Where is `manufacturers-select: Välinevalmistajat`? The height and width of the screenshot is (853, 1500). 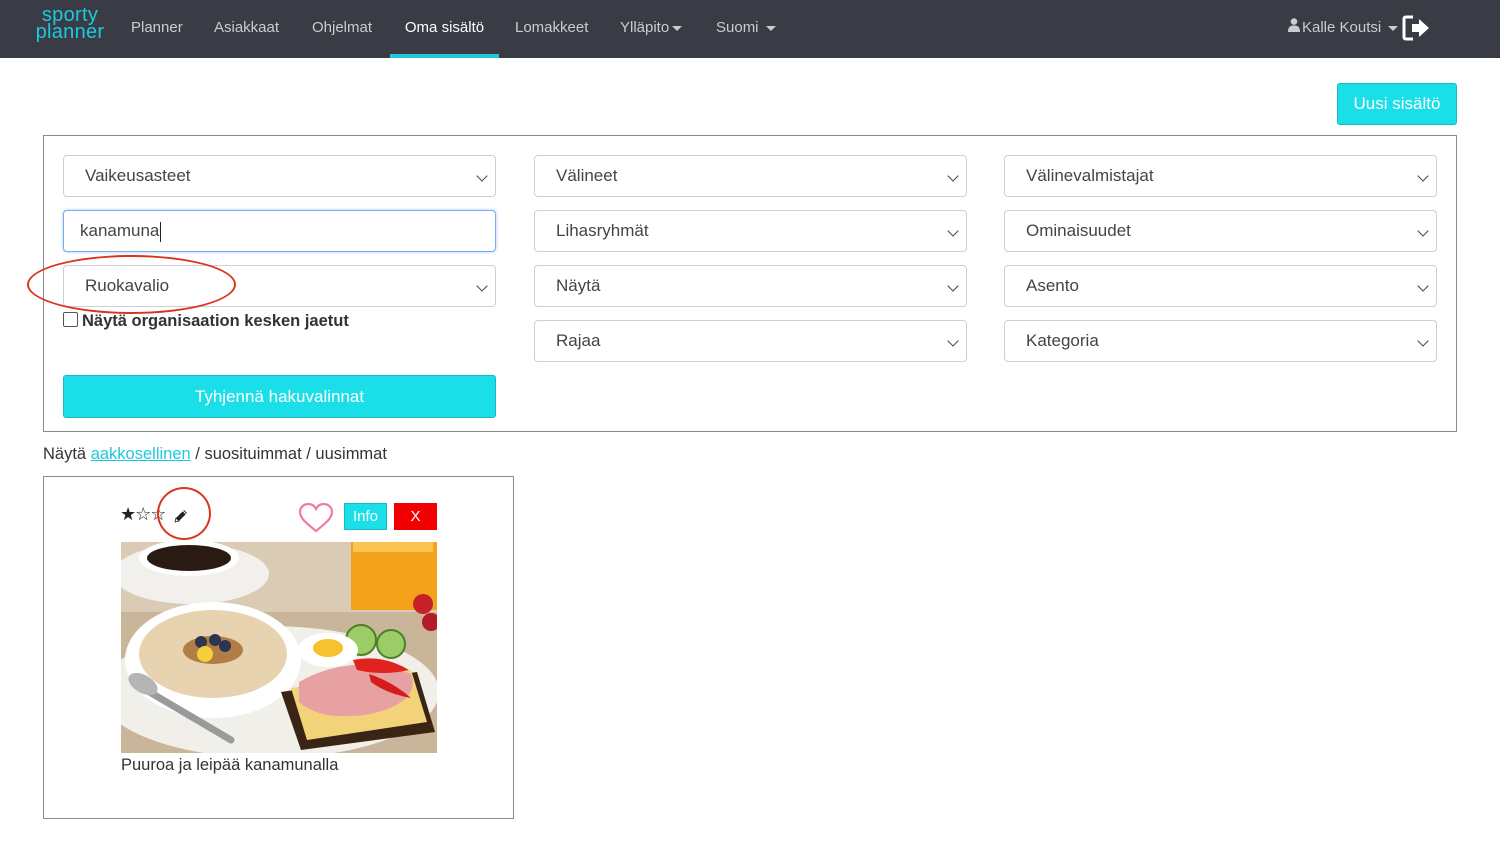
manufacturers-select: Välinevalmistajat is located at coordinates (1220, 176).